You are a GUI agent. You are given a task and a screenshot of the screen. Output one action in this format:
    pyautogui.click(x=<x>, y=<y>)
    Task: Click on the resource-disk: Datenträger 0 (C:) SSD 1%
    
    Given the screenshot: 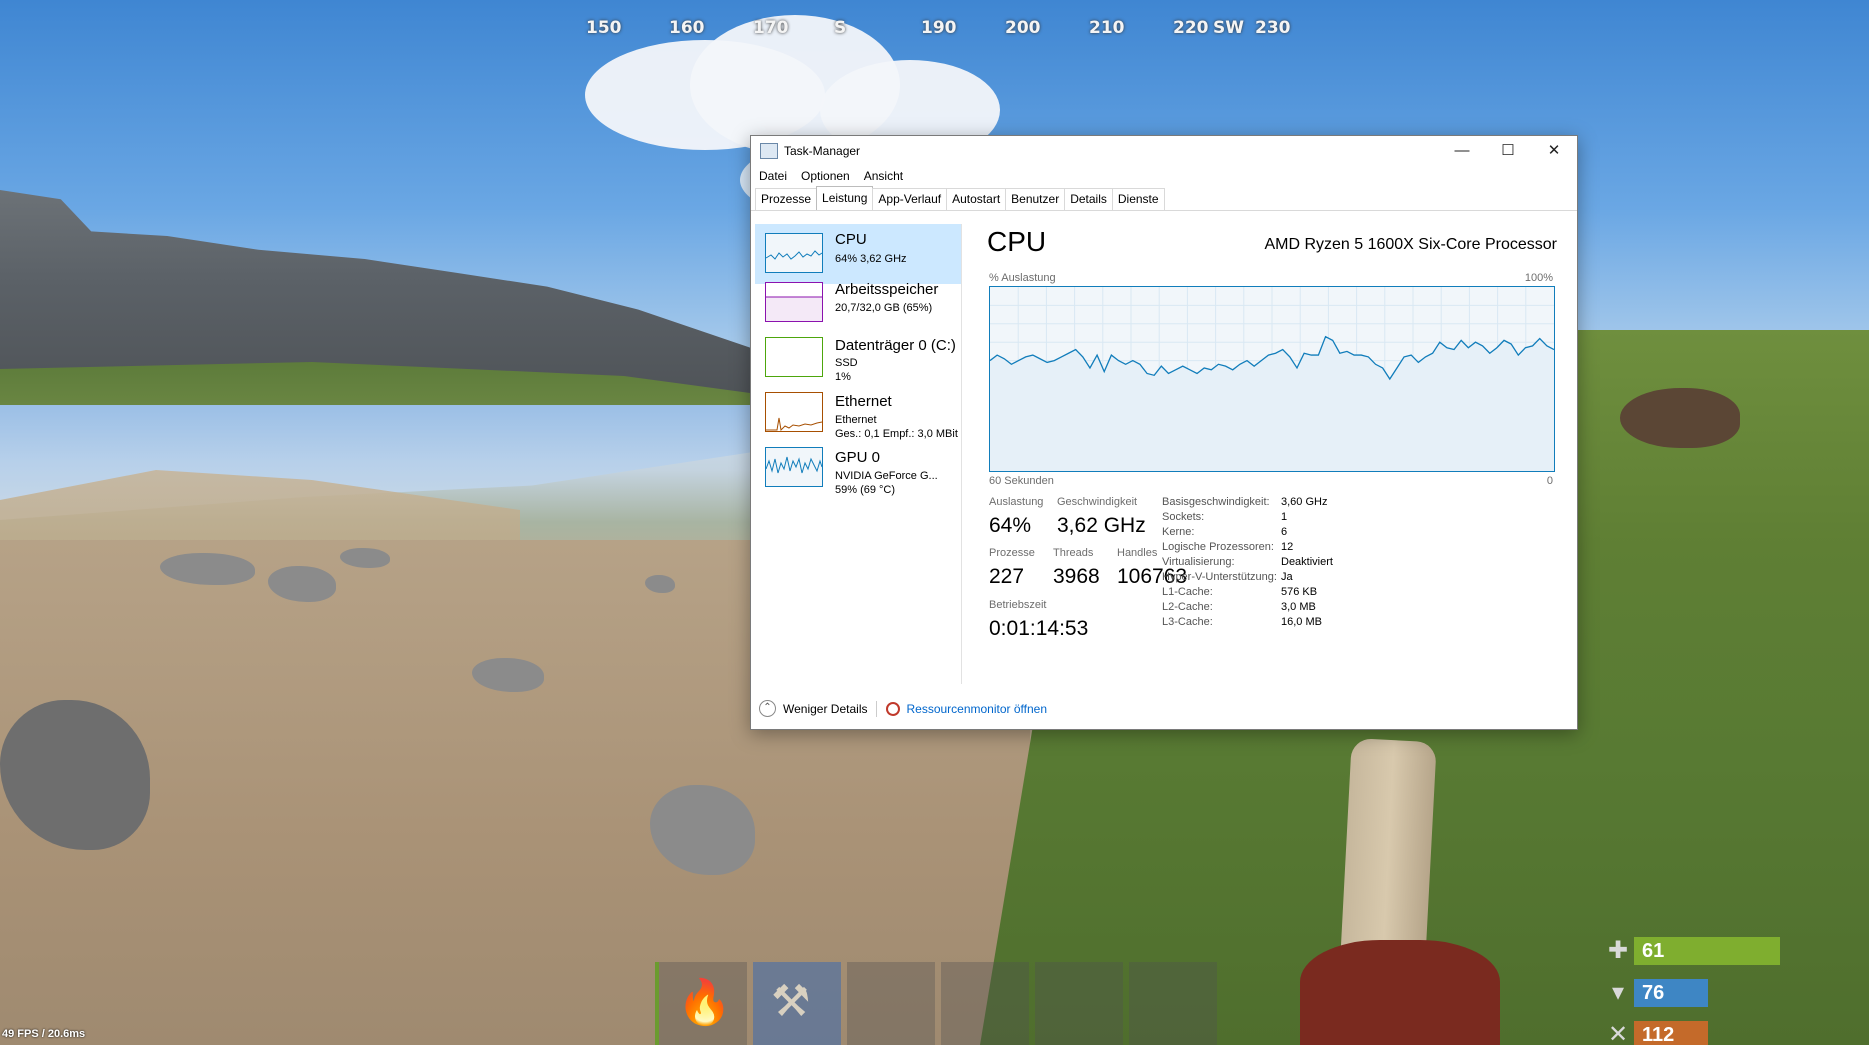 What is the action you would take?
    pyautogui.click(x=858, y=358)
    